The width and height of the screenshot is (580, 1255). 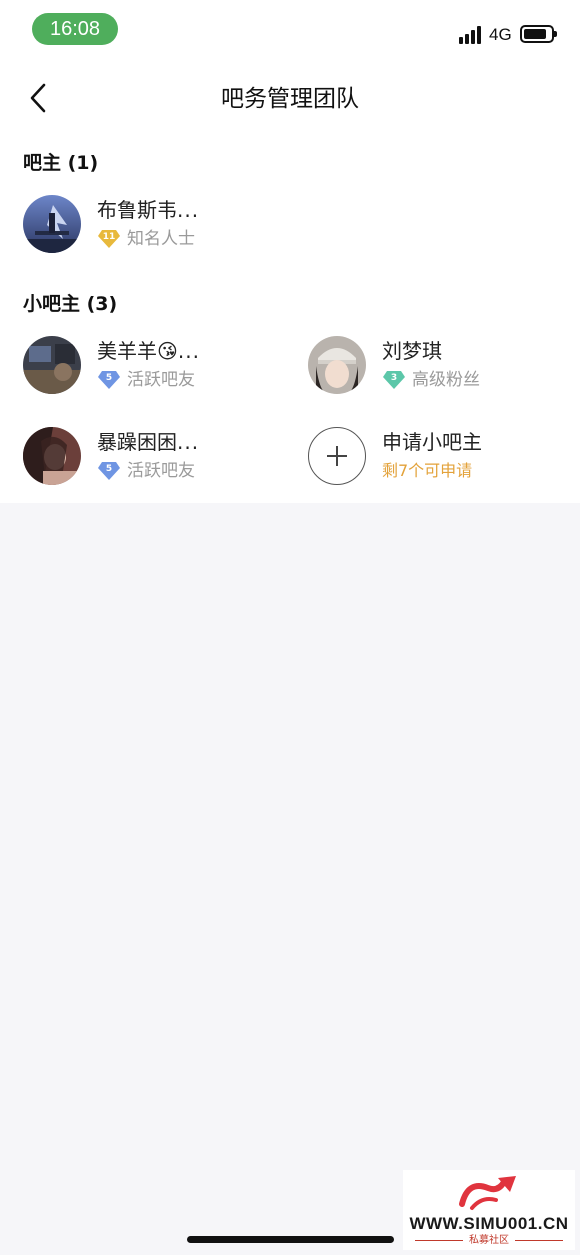 What do you see at coordinates (109, 239) in the screenshot?
I see `level-gem-icon: 11` at bounding box center [109, 239].